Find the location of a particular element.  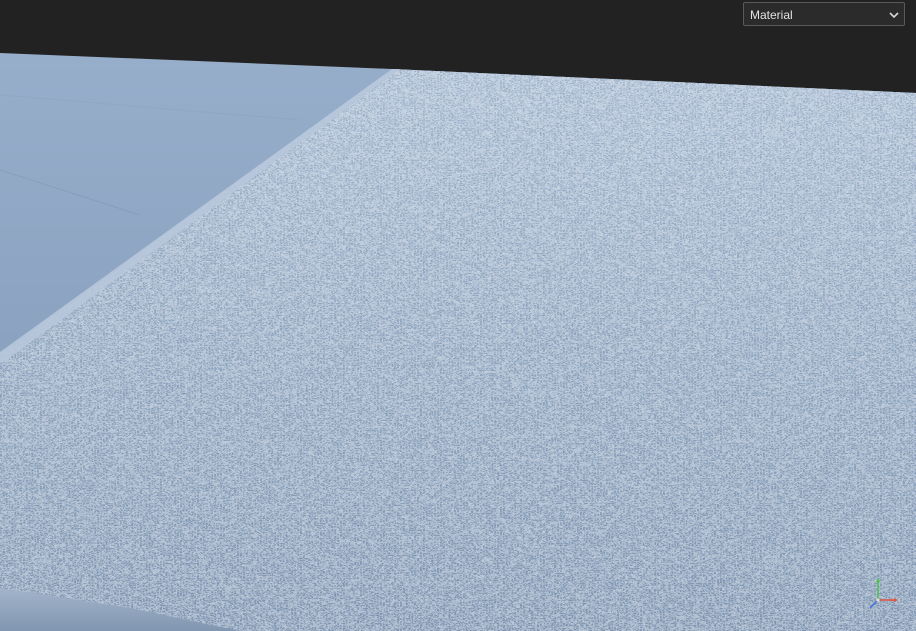

axis-gizmo-icon is located at coordinates (885, 593).